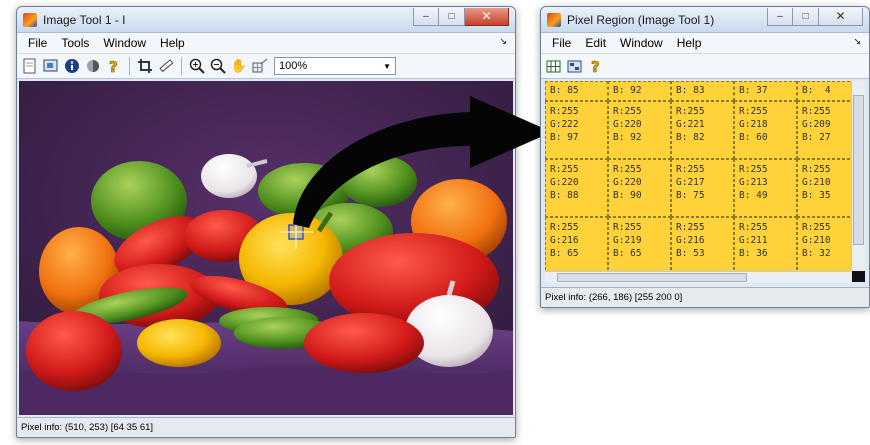 The height and width of the screenshot is (445, 870). I want to click on pixel-cell: B: 83, so click(702, 91).